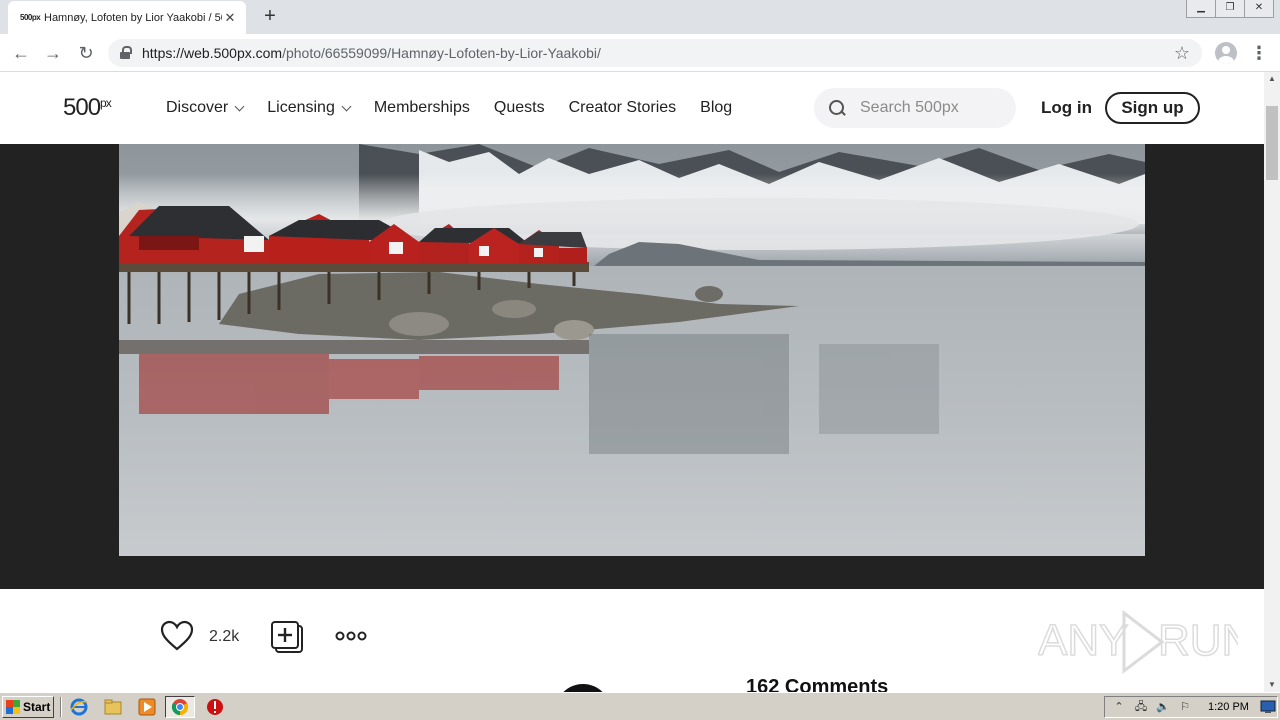 The width and height of the screenshot is (1280, 720). What do you see at coordinates (177, 636) in the screenshot?
I see `heart-like-icon` at bounding box center [177, 636].